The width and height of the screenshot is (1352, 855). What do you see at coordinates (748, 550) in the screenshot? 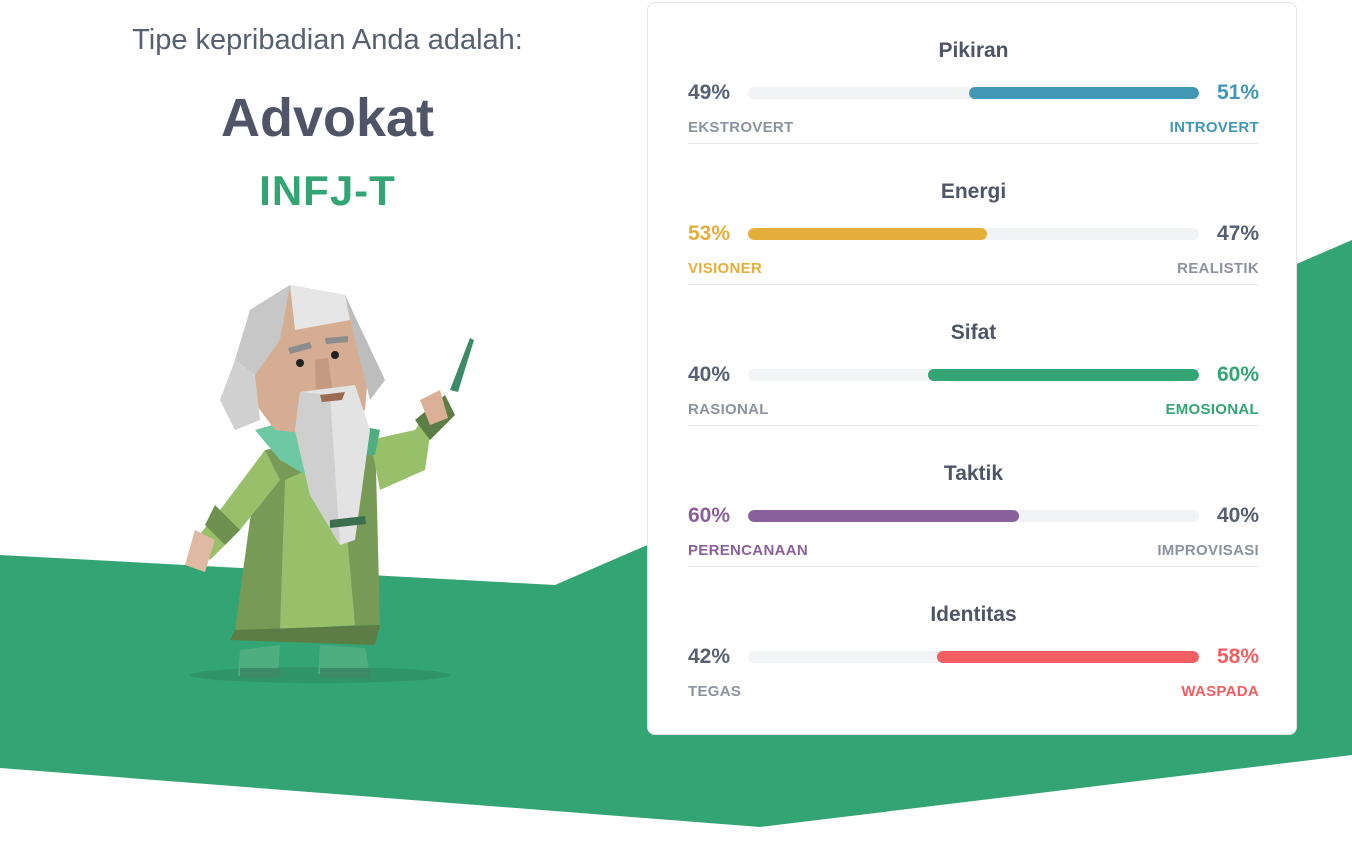
I see `trait-left-label: PERENCANAAN` at bounding box center [748, 550].